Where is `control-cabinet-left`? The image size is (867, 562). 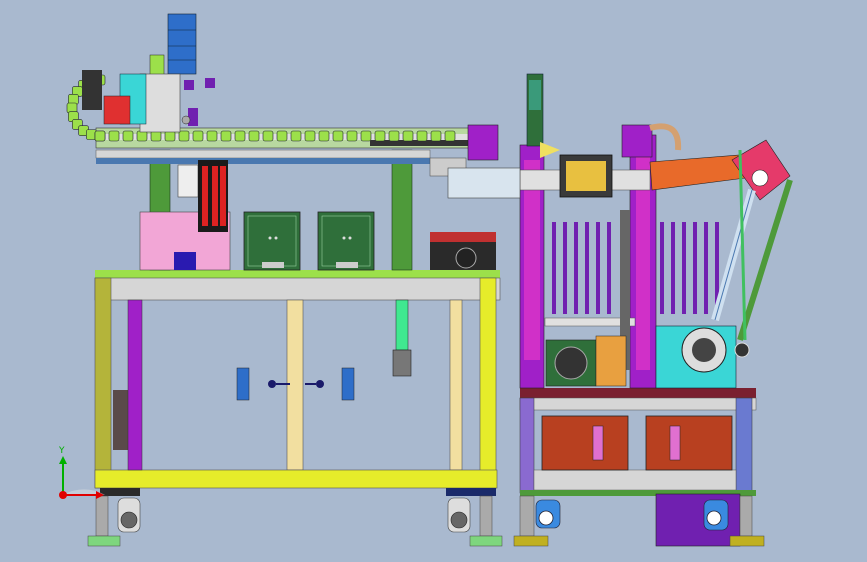
control-cabinet-left is located at coordinates (272, 241).